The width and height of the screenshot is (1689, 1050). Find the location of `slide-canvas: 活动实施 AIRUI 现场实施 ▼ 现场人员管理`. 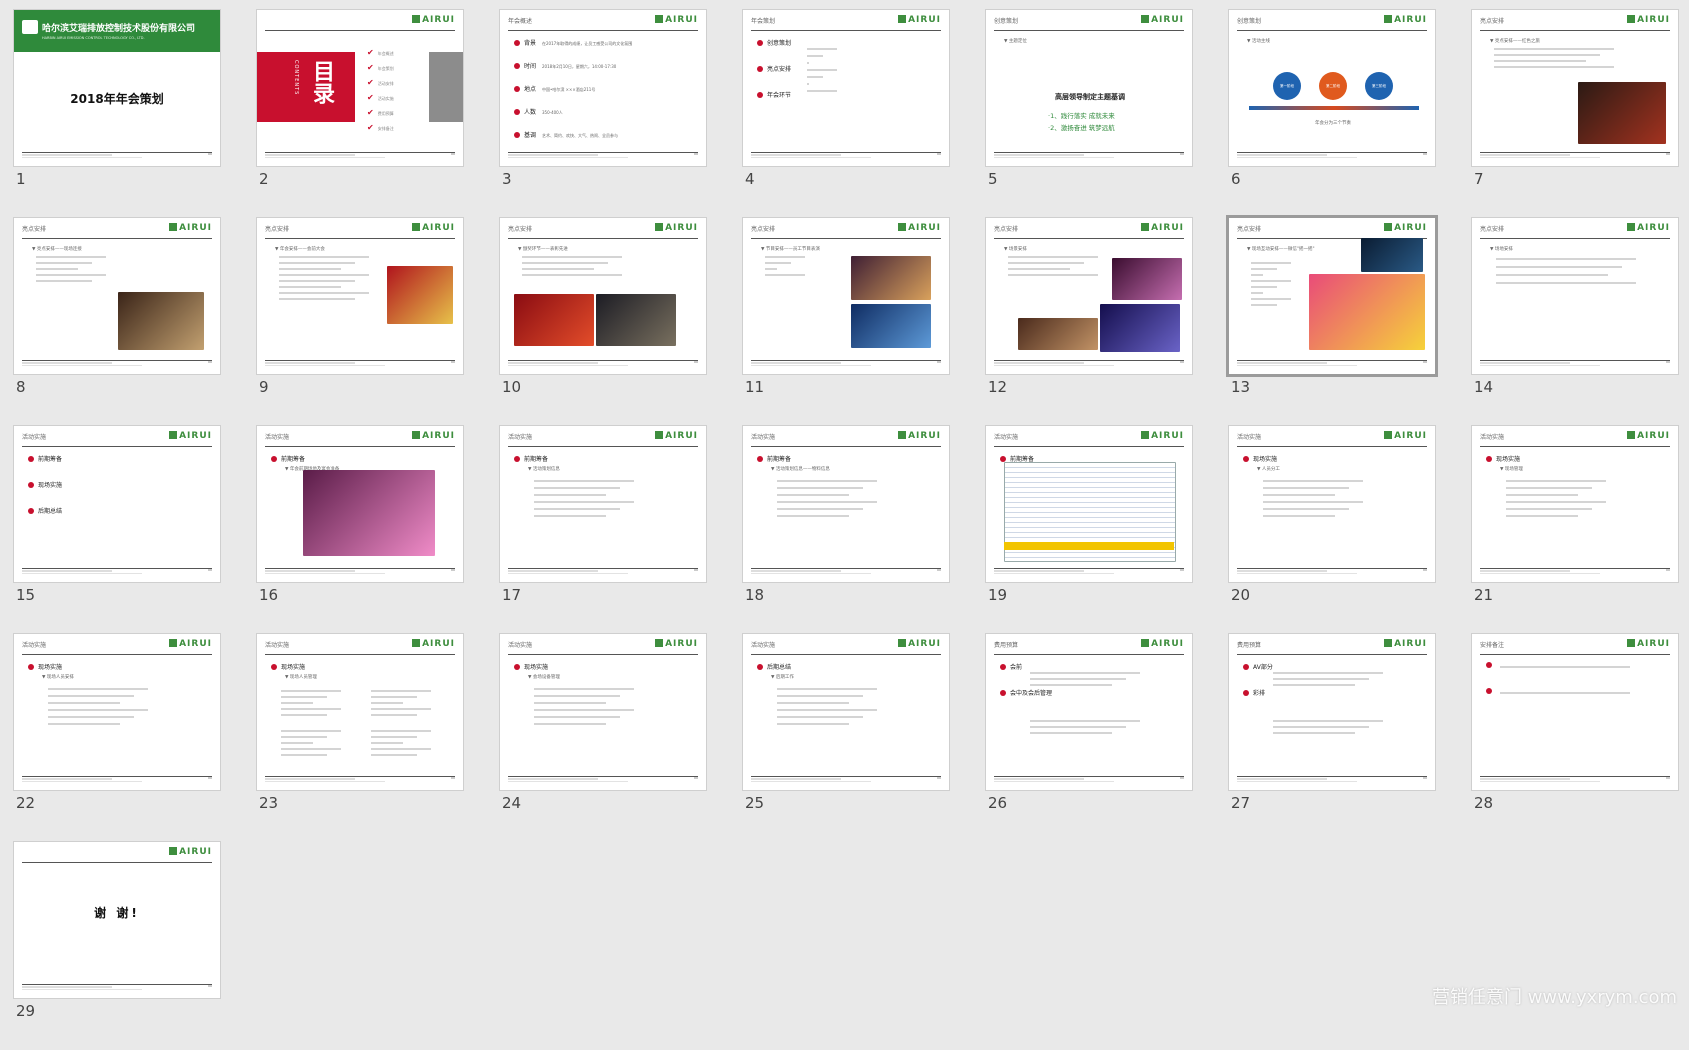

slide-canvas: 活动实施 AIRUI 现场实施 ▼ 现场人员管理 is located at coordinates (360, 712).